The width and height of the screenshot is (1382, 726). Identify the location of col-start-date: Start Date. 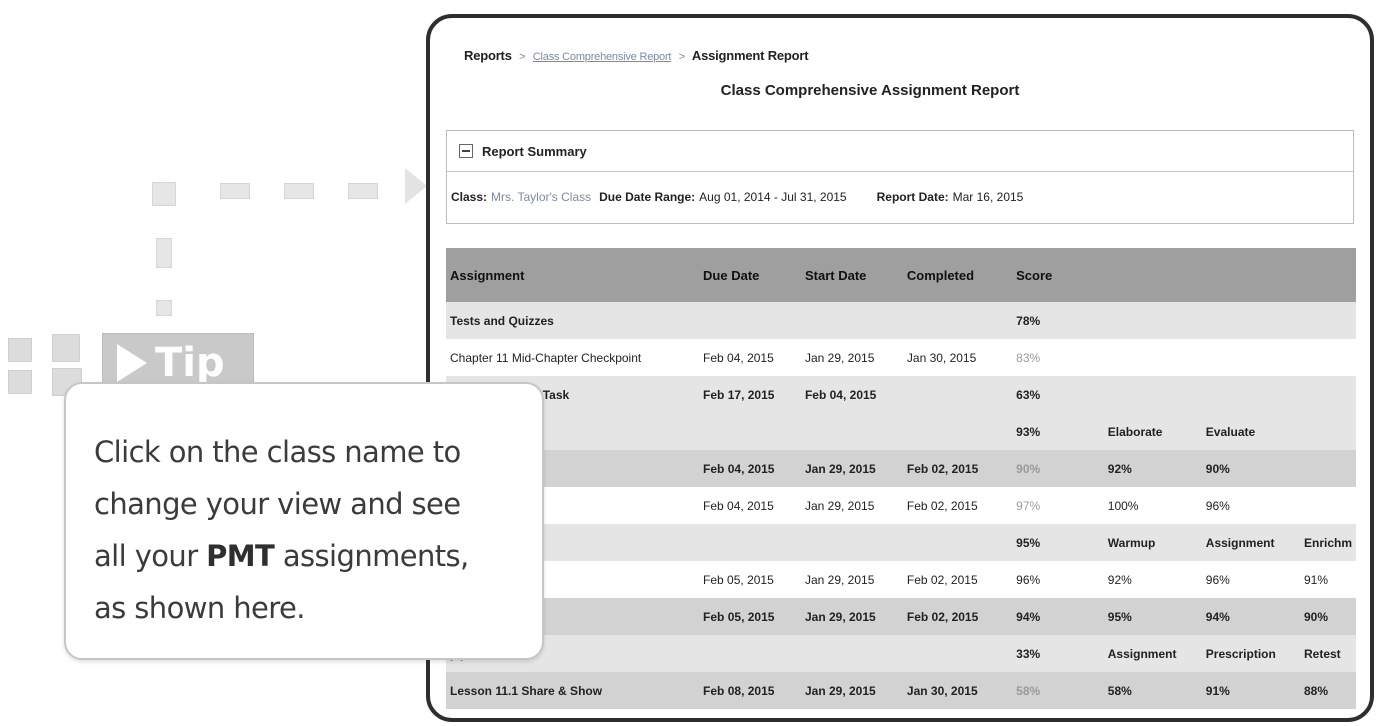
(851, 275).